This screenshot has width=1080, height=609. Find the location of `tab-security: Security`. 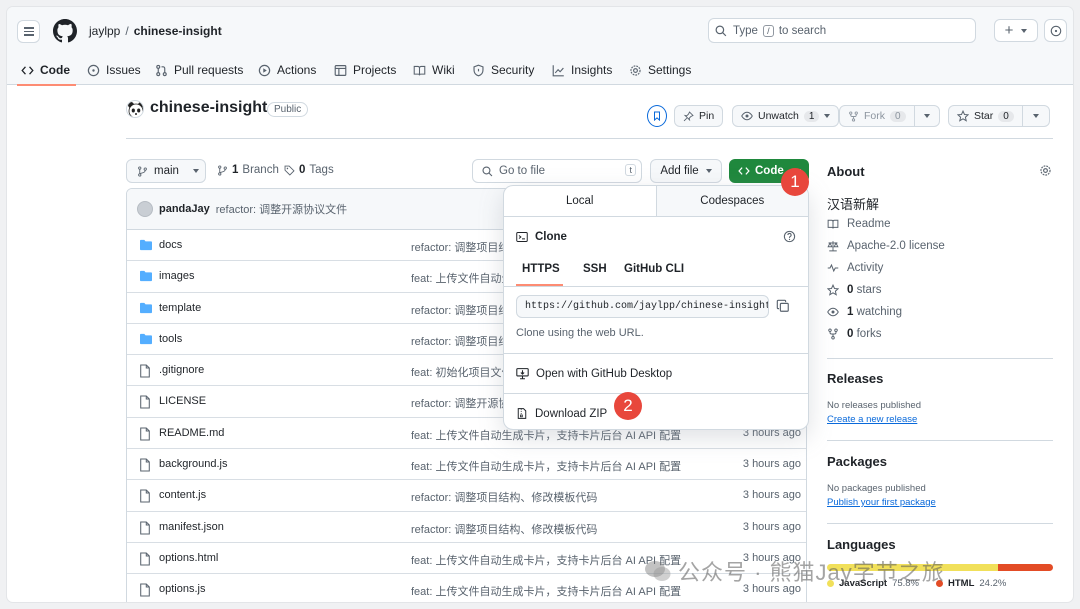

tab-security: Security is located at coordinates (503, 70).